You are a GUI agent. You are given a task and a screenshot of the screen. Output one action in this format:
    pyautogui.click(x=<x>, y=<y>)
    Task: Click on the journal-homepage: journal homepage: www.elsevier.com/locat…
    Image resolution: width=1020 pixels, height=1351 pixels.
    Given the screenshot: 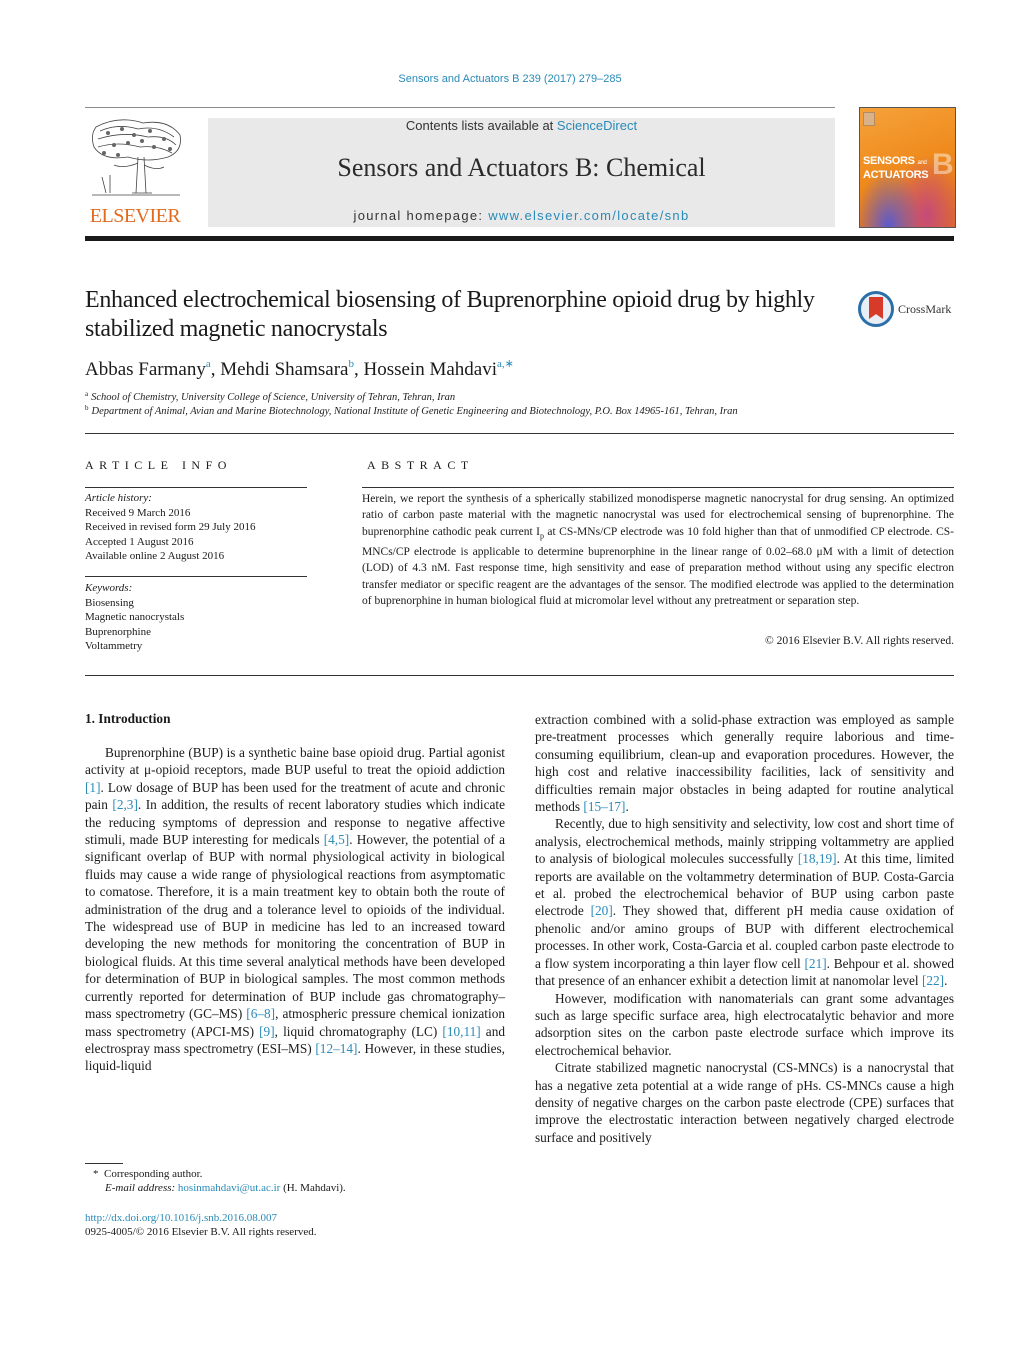 What is the action you would take?
    pyautogui.click(x=521, y=215)
    